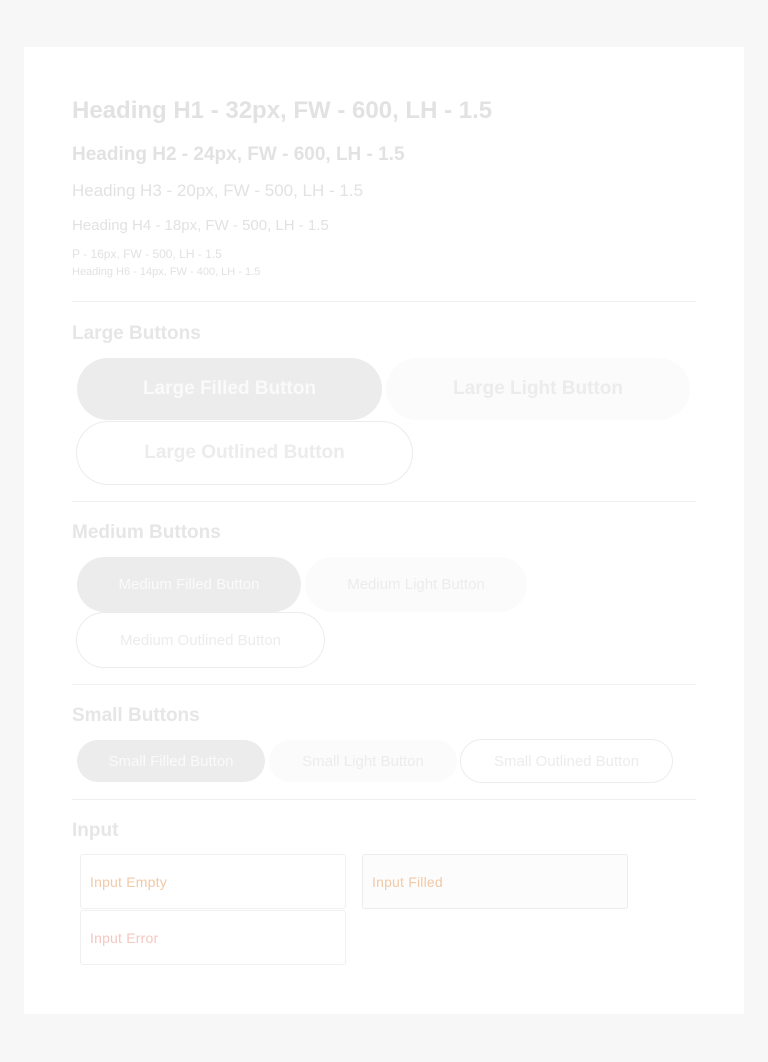  Describe the element at coordinates (213, 881) in the screenshot. I see `input-empty-field: Input Empty` at that location.